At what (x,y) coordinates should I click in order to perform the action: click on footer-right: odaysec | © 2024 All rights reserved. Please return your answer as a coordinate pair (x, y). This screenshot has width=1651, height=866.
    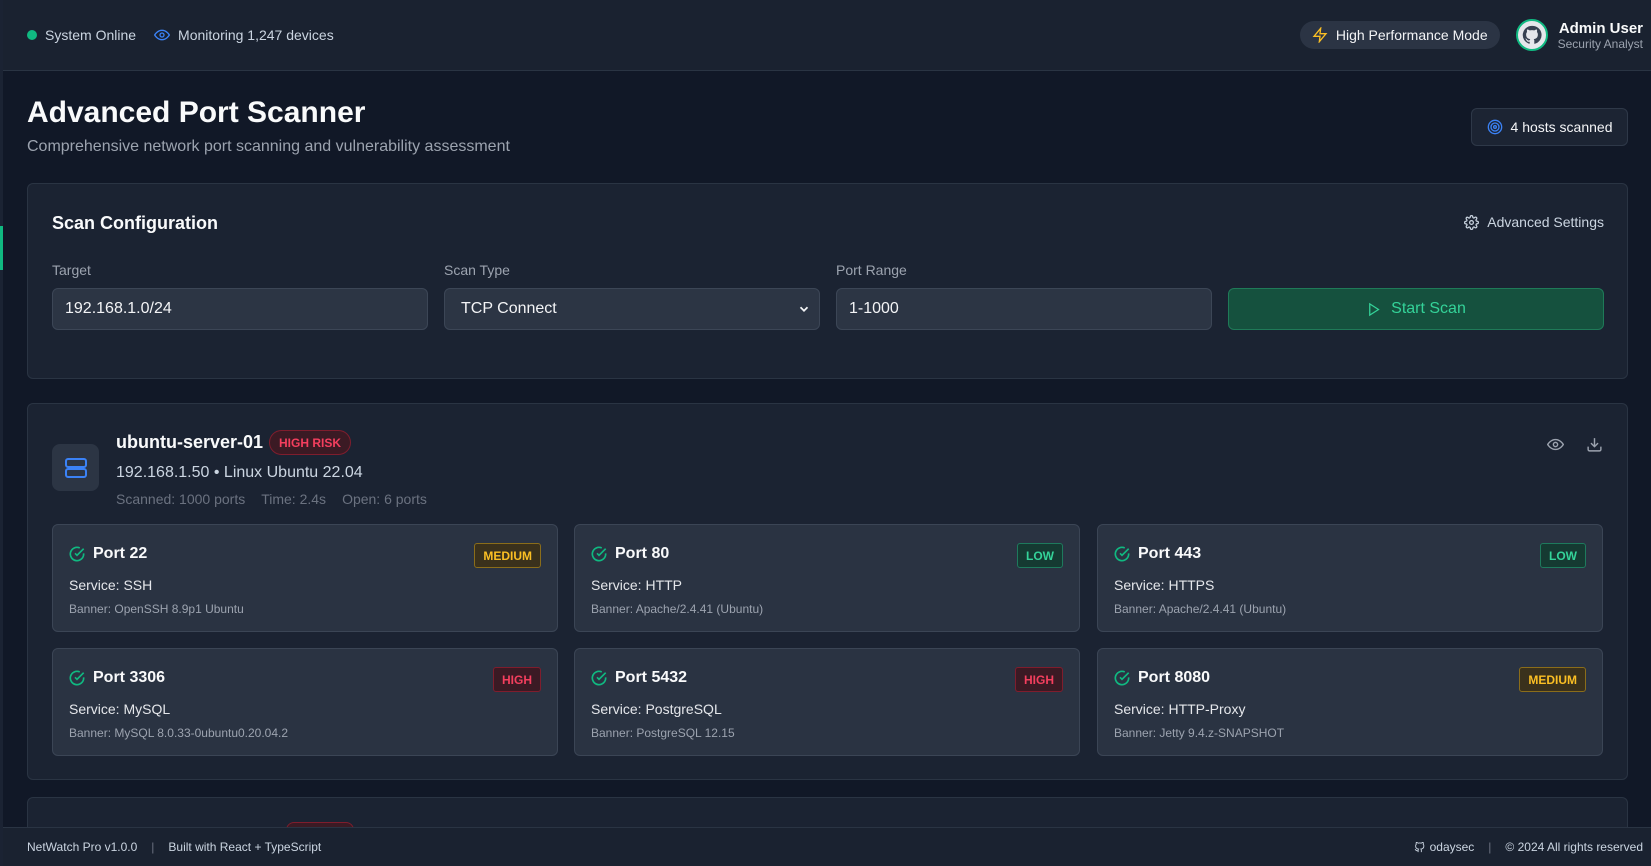
    Looking at the image, I should click on (1528, 847).